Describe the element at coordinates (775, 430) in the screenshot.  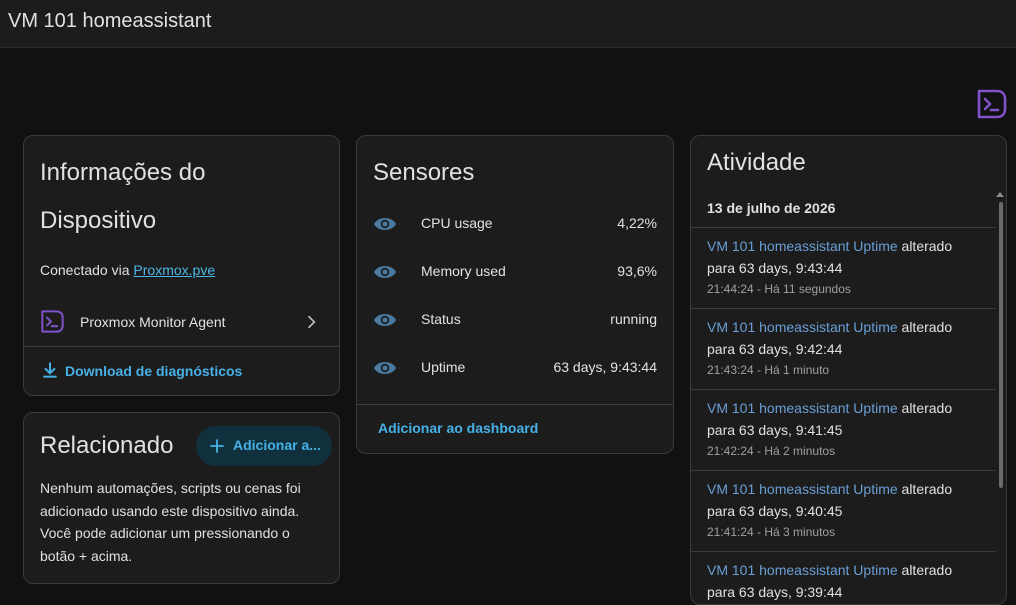
I see `log-message: para 63 days, 9:41:45` at that location.